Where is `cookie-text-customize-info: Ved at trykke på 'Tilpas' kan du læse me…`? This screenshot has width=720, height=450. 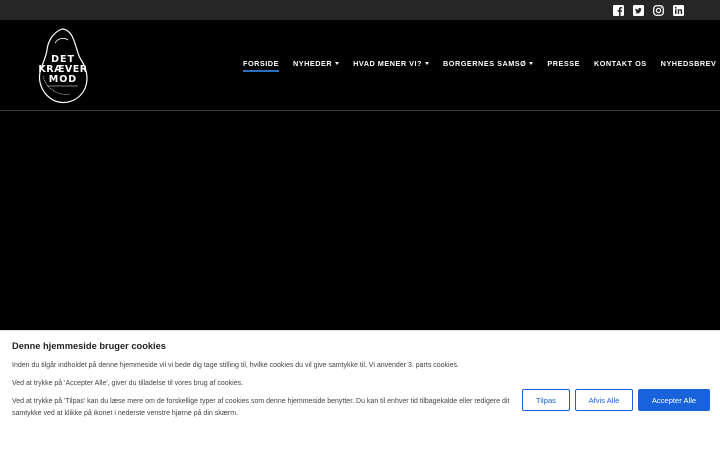
cookie-text-customize-info: Ved at trykke på 'Tilpas' kan du læse me… is located at coordinates (261, 407).